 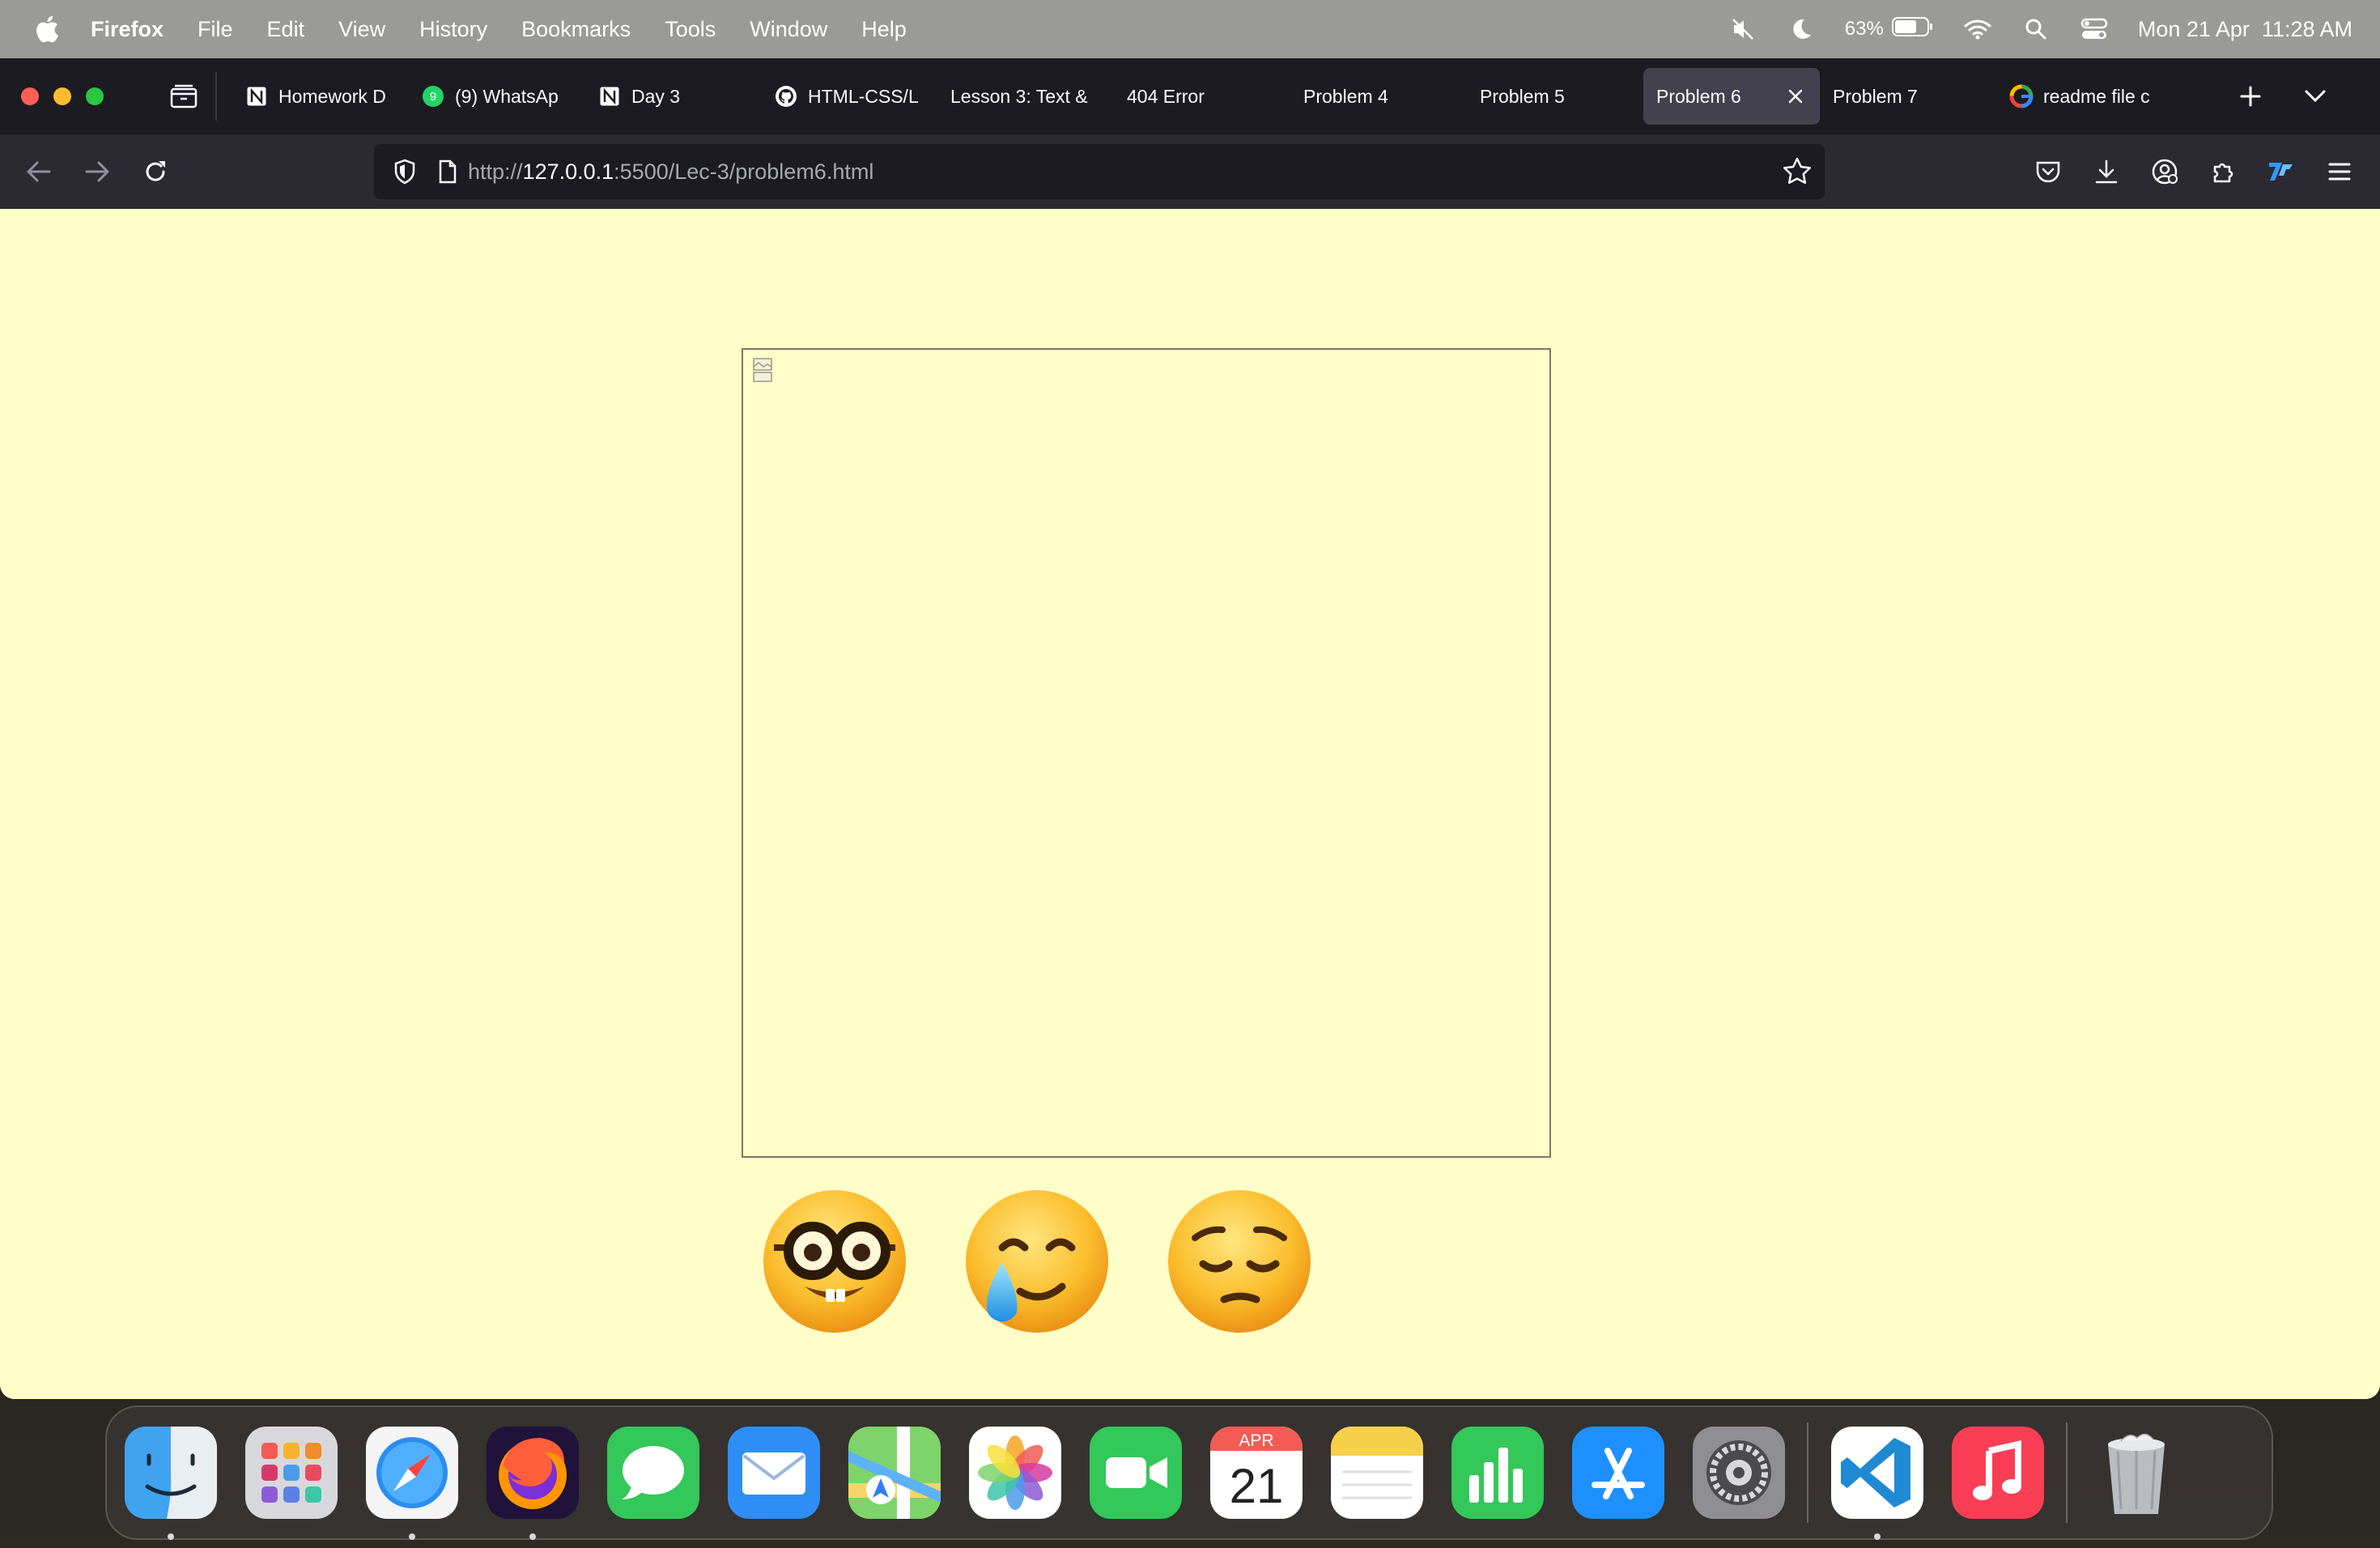 I want to click on dock-mail-icon, so click(x=774, y=1473).